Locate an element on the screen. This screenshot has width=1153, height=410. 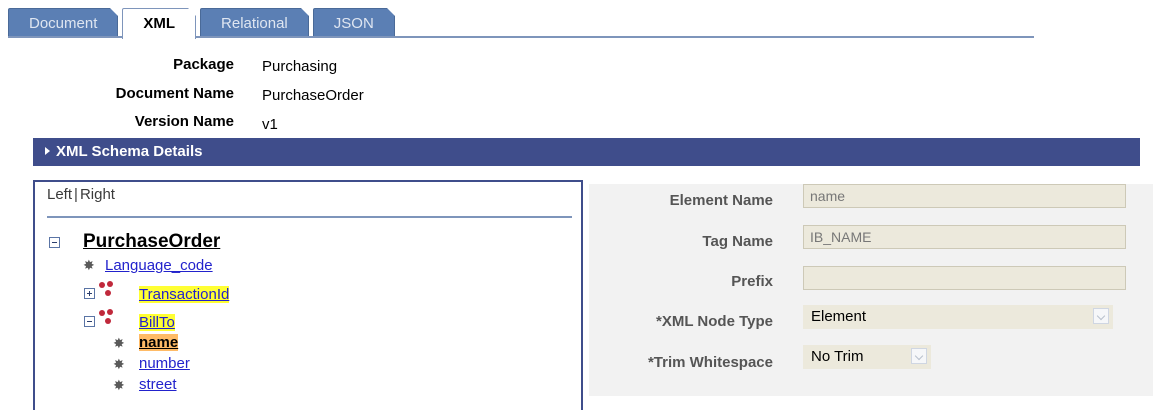
trim-whitespace-value: No Trim is located at coordinates (837, 356).